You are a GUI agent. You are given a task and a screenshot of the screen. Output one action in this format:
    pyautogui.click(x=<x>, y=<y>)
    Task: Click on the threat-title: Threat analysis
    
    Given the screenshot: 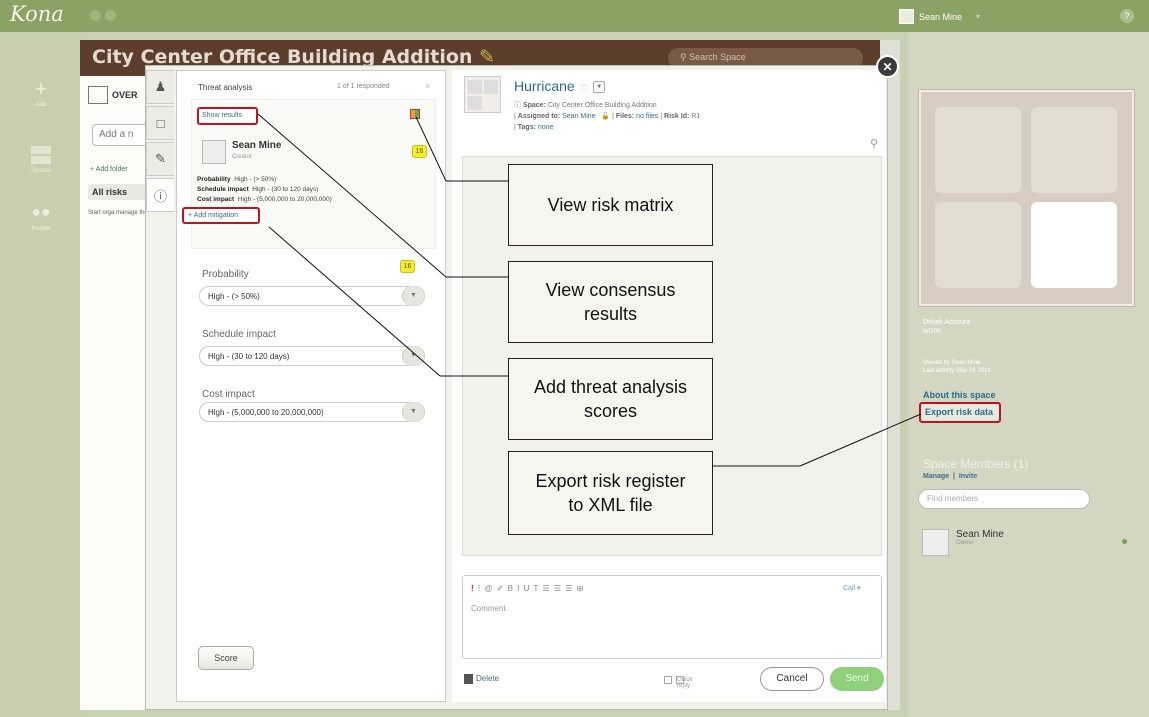 What is the action you would take?
    pyautogui.click(x=225, y=87)
    